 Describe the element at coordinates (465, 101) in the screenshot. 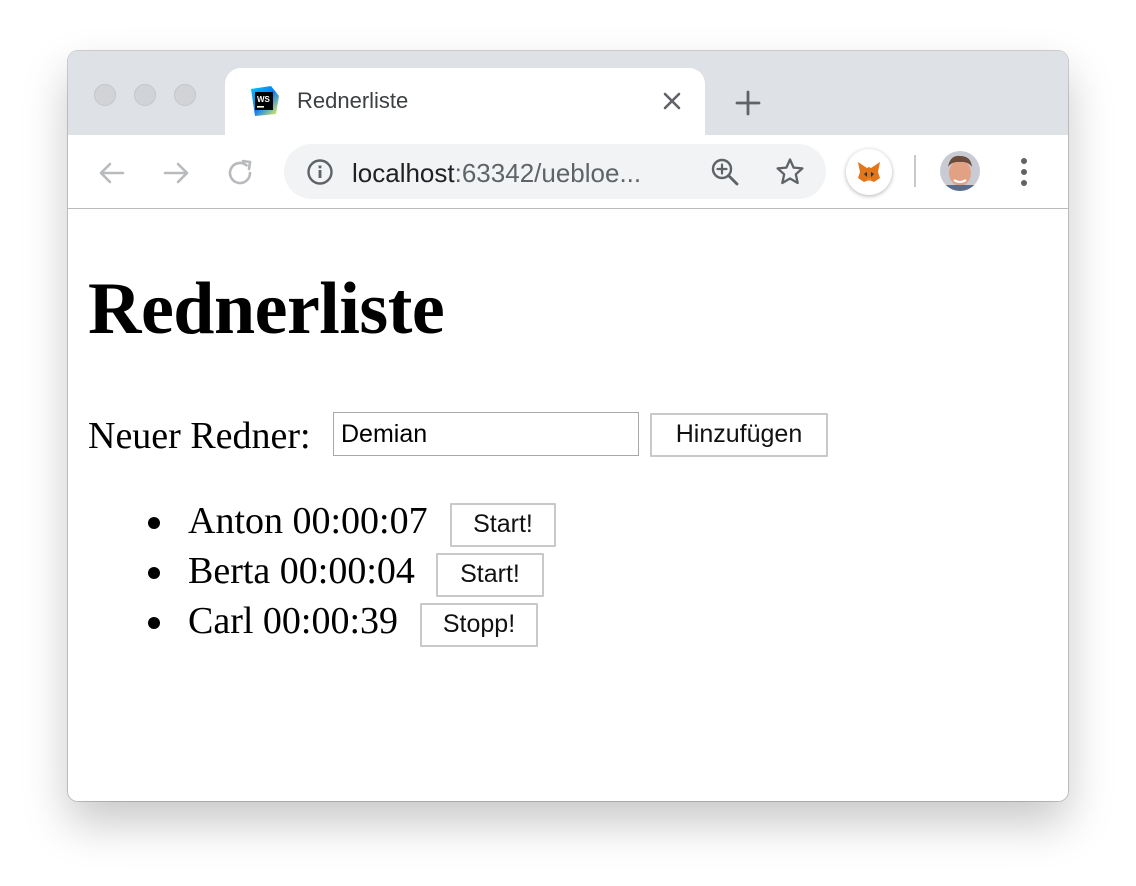

I see `tab-rednerliste: WS Rednerliste` at that location.